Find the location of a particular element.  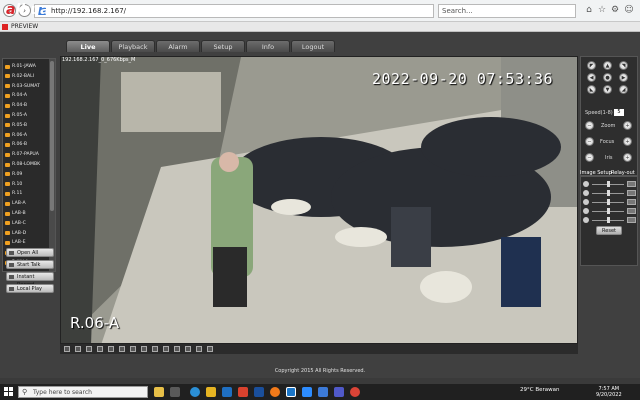

channel-item: R.11 is located at coordinates (13, 193).